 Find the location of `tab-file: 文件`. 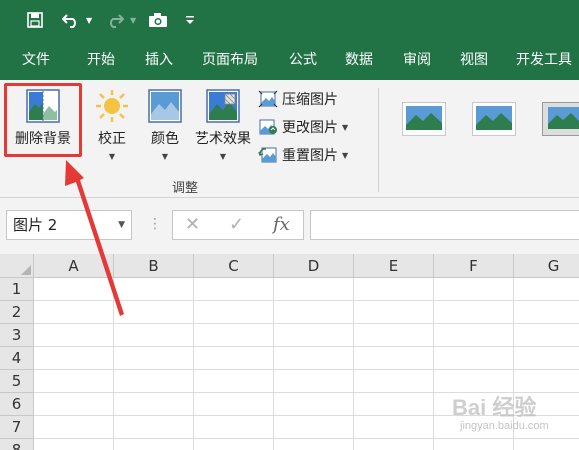

tab-file: 文件 is located at coordinates (36, 60).